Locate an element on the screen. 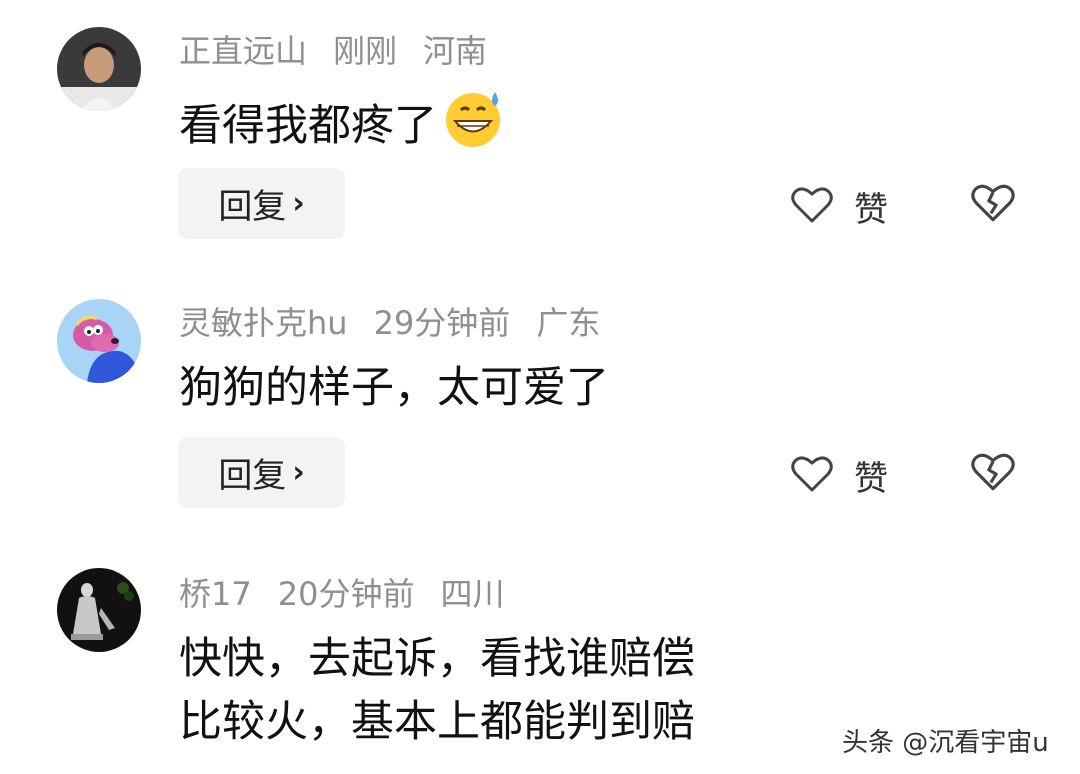 This screenshot has width=1080, height=774. watermark: 头条 @沉看宇宙u is located at coordinates (945, 743).